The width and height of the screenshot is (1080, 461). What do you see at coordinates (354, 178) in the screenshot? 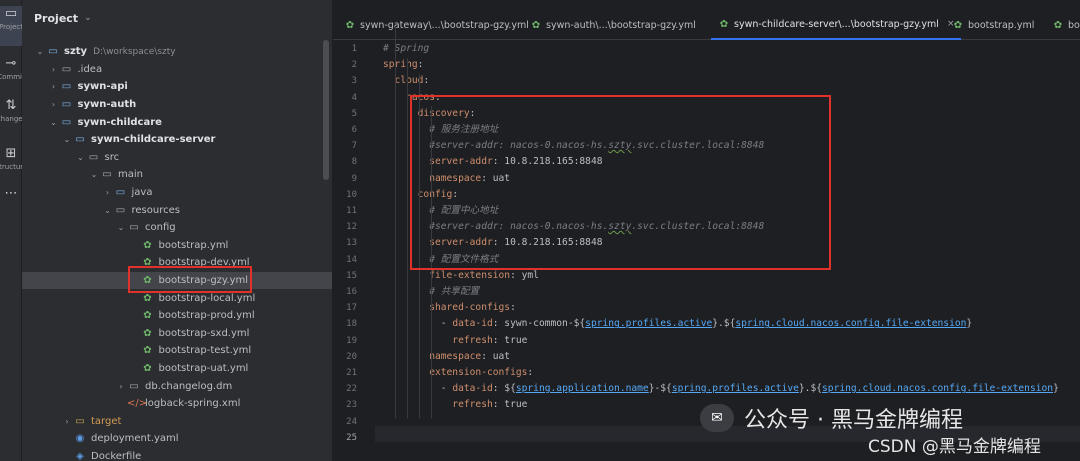
I see `line-number: 9` at bounding box center [354, 178].